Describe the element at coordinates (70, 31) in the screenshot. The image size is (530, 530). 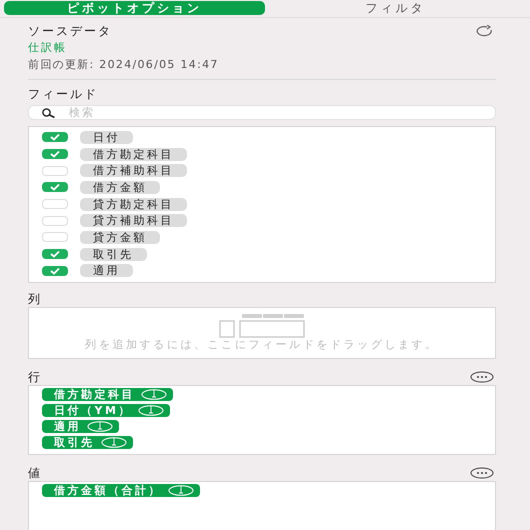
I see `section-title: ソースデータ` at that location.